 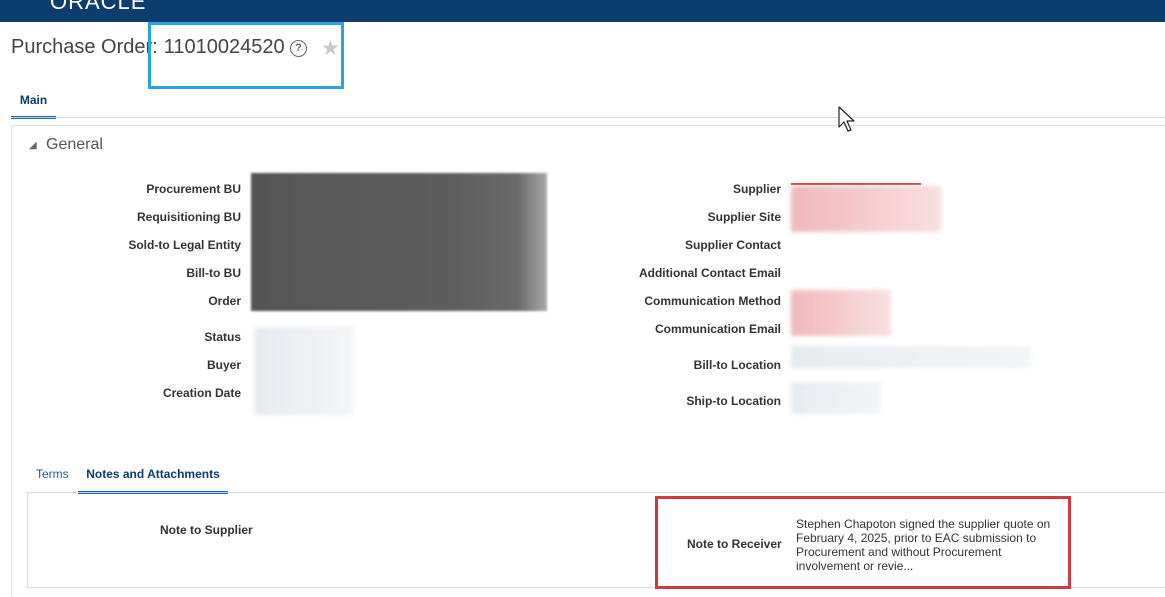 I want to click on section-title-general: General, so click(x=74, y=145).